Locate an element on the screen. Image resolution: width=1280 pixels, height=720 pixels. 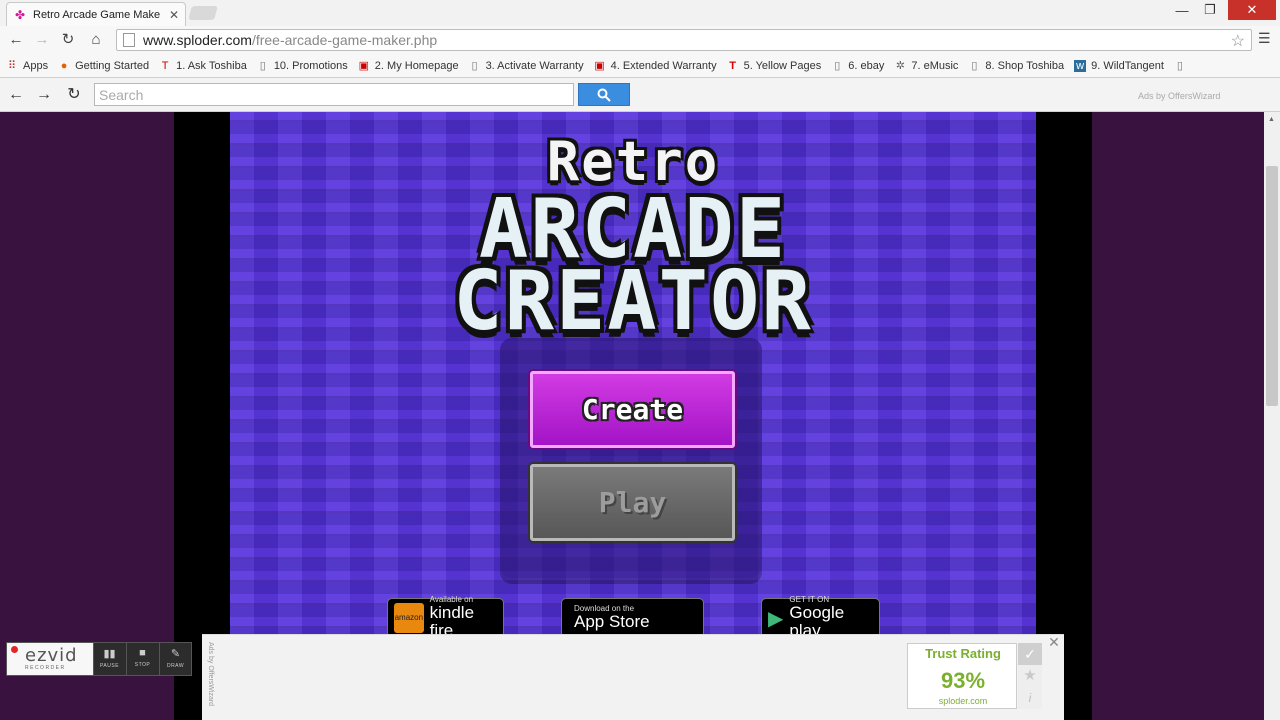
bookmark-yellow-pages: T 5. Yellow Pages is located at coordinates (774, 65).